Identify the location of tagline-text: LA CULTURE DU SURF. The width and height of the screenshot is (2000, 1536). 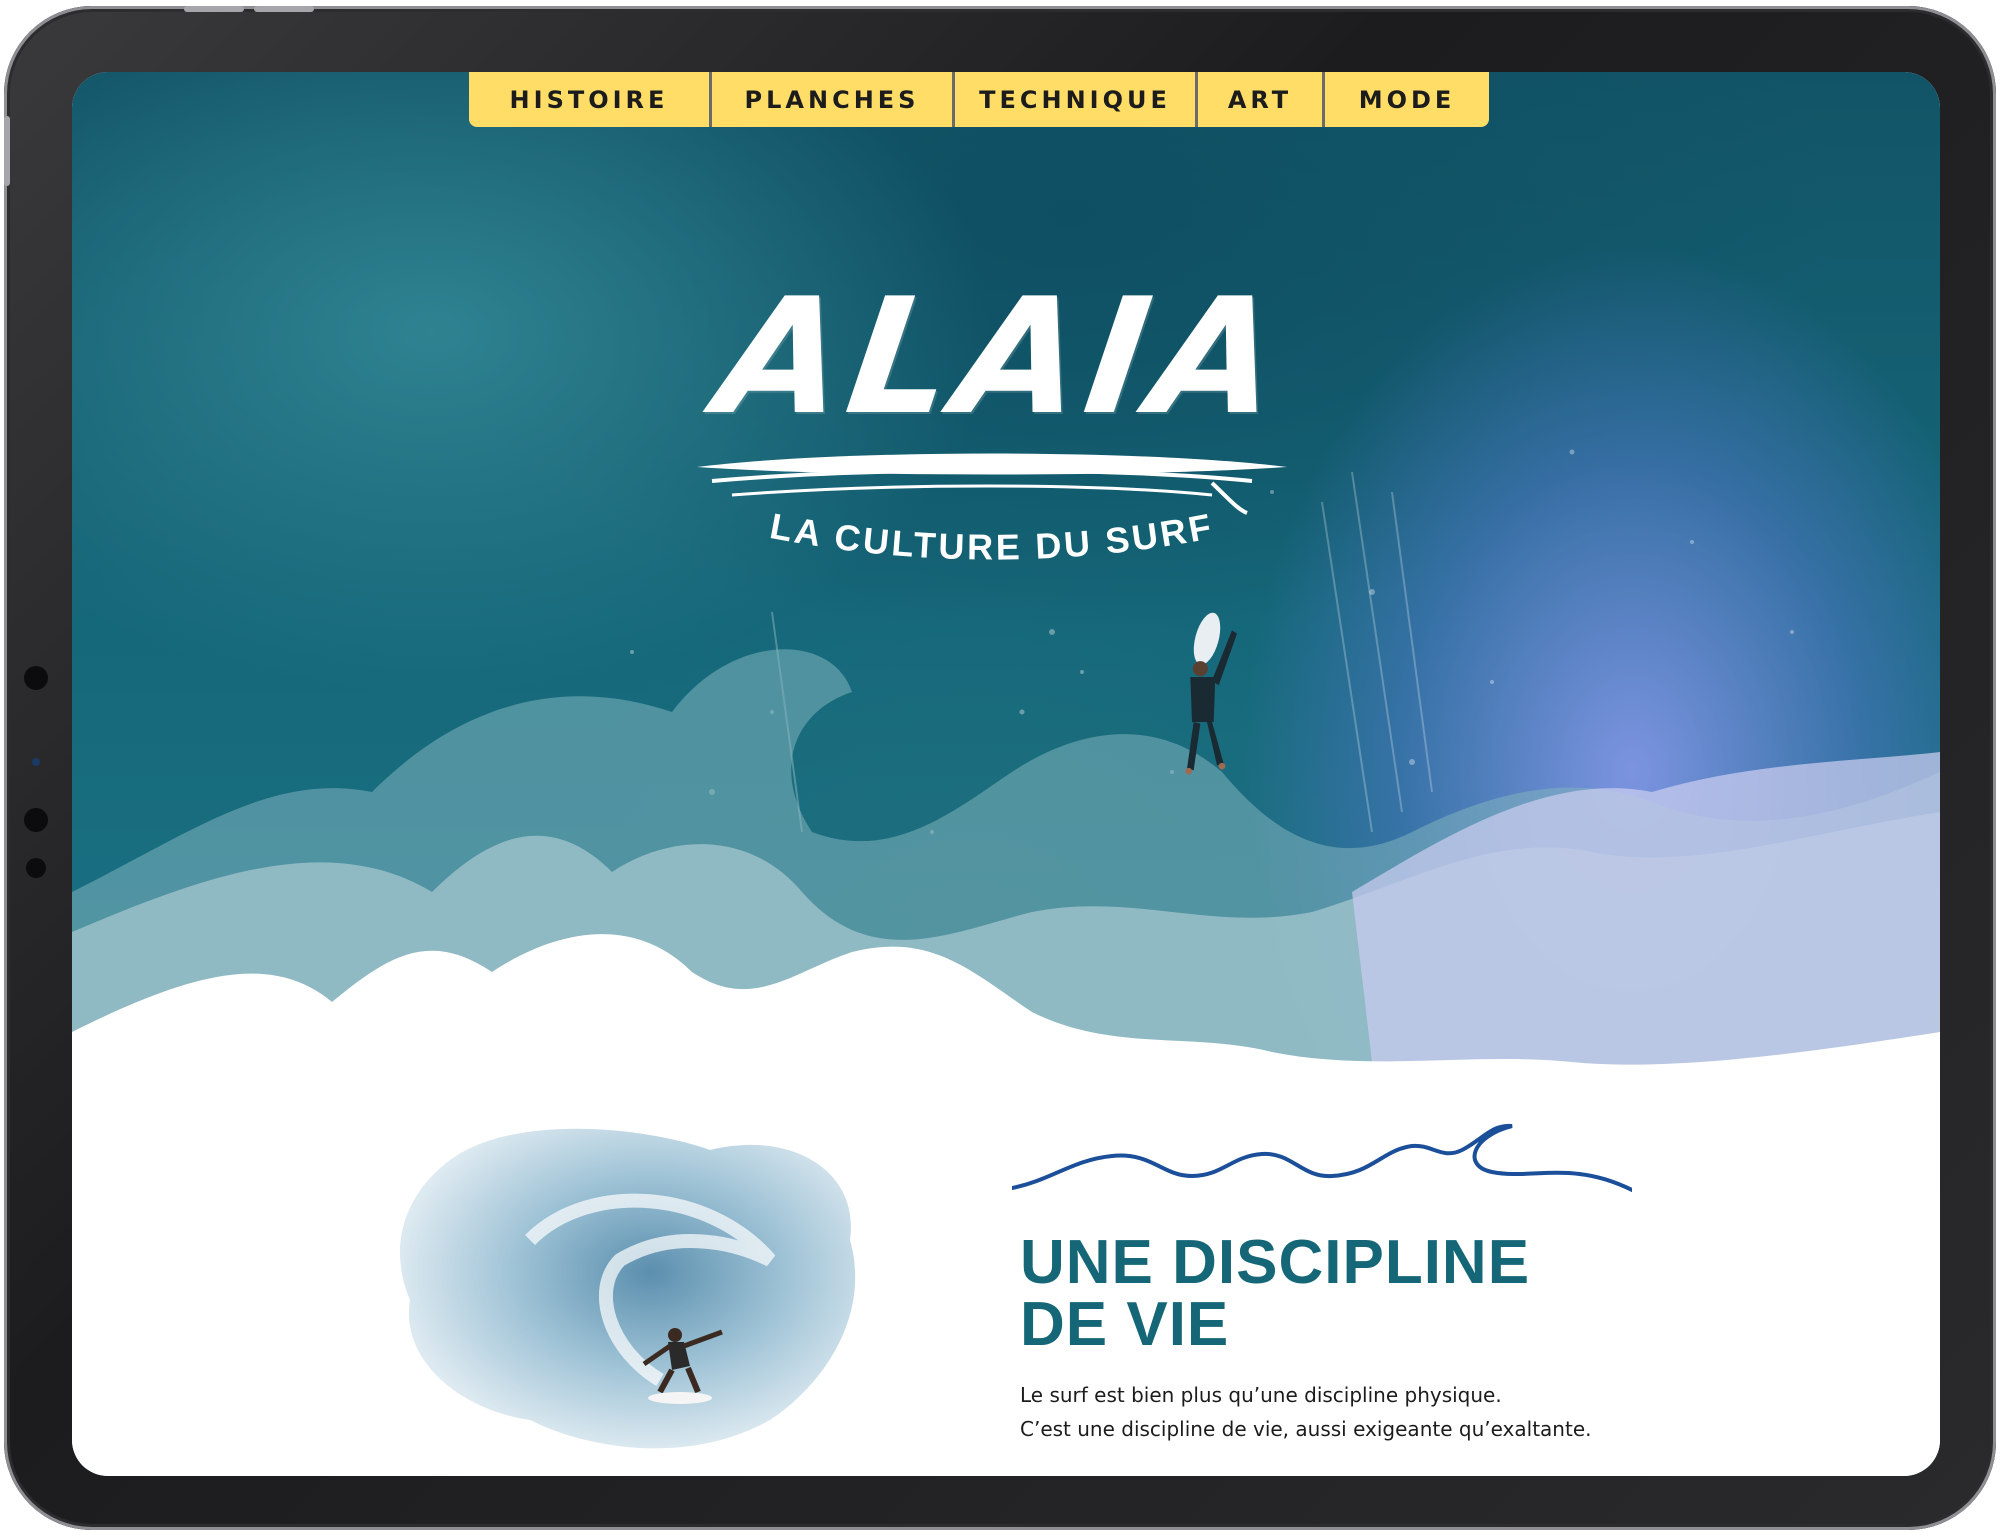
(990, 536).